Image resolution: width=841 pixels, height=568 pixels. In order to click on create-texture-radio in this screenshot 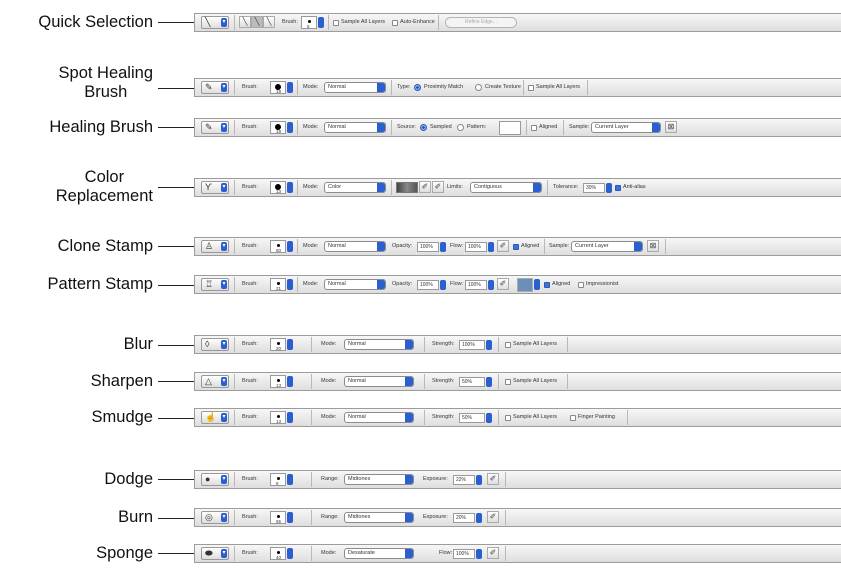, I will do `click(478, 87)`.